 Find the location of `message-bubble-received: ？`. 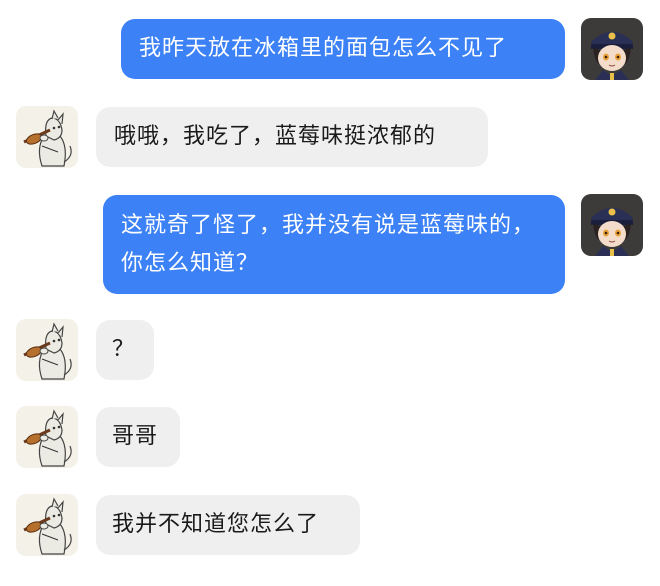

message-bubble-received: ？ is located at coordinates (125, 350).